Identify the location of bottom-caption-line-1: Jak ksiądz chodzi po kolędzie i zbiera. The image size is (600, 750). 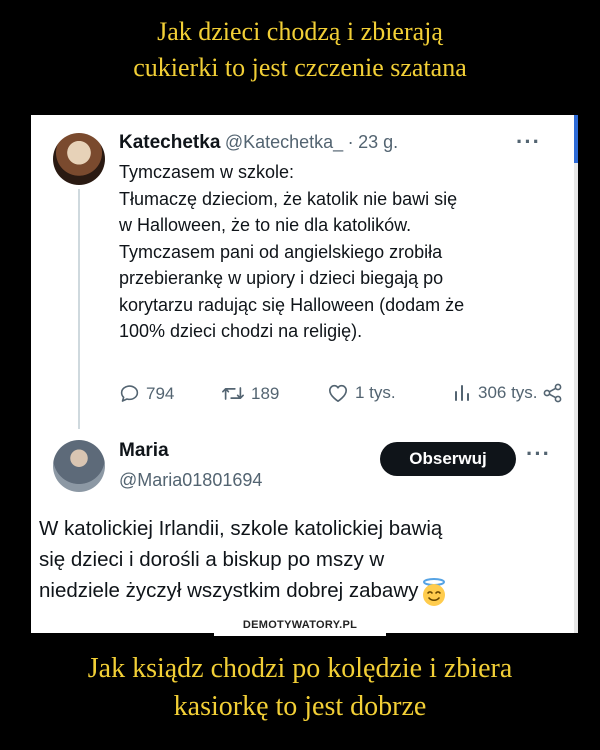
(300, 668).